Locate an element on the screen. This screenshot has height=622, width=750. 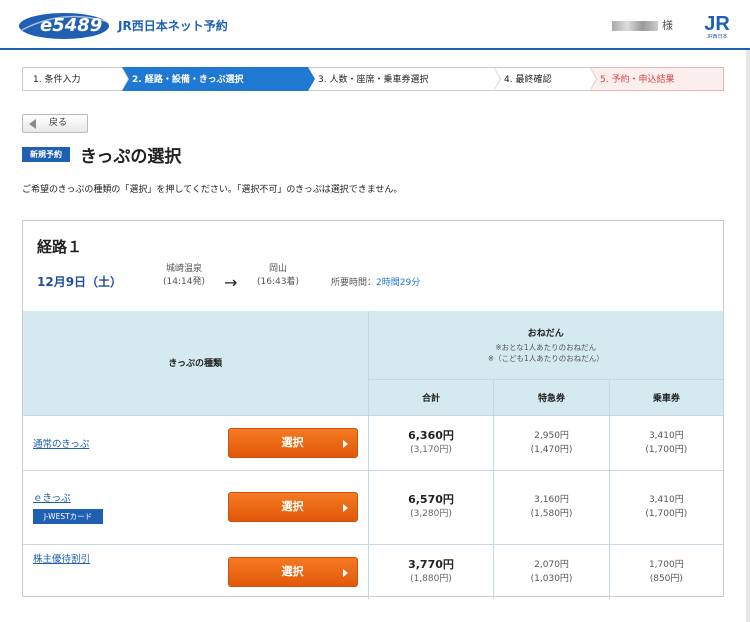
travel-duration: 所要時間：2時間29分 is located at coordinates (375, 281).